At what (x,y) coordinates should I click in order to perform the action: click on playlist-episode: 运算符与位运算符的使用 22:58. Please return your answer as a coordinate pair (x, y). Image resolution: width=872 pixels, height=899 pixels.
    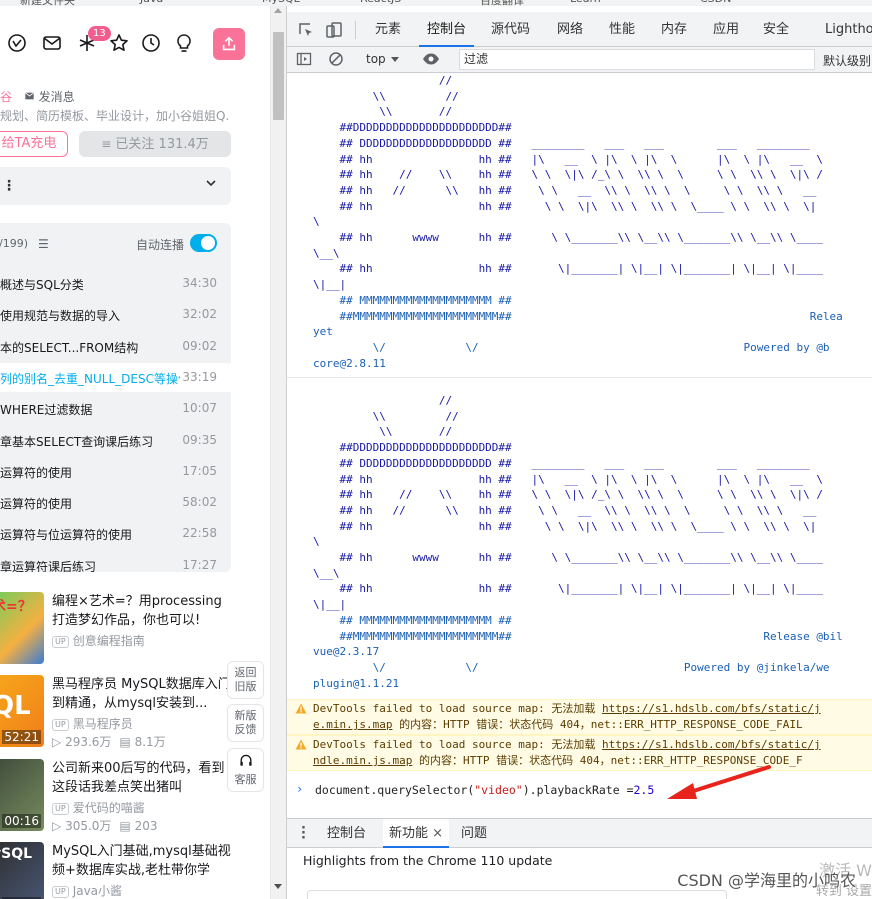
    Looking at the image, I should click on (115, 533).